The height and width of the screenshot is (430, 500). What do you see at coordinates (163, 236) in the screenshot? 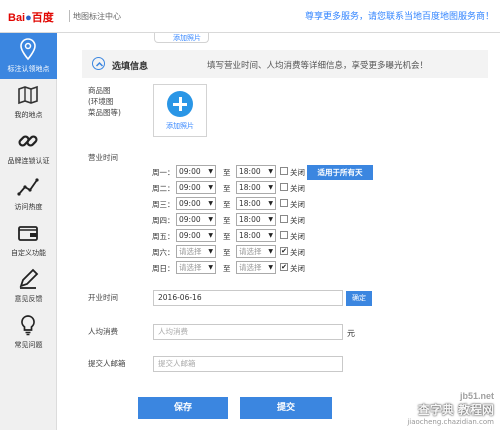
I see `day-label: 周五：` at bounding box center [163, 236].